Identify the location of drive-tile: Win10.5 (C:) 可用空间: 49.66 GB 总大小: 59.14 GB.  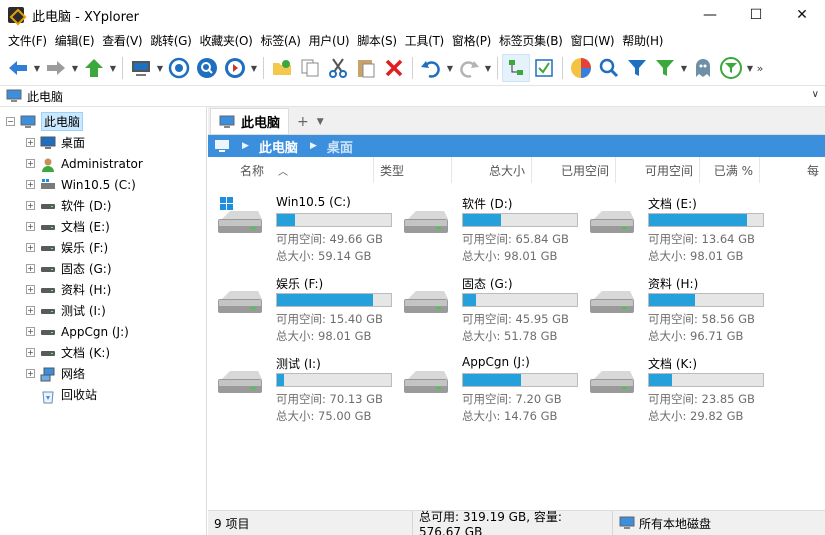
(303, 226).